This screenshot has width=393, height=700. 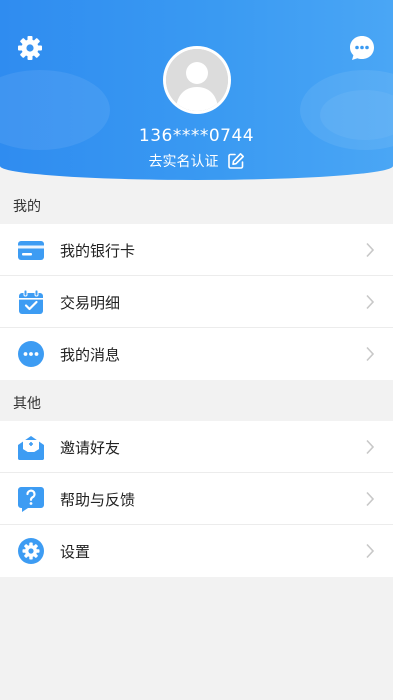 What do you see at coordinates (90, 303) in the screenshot?
I see `menu-item-label: 交易明细` at bounding box center [90, 303].